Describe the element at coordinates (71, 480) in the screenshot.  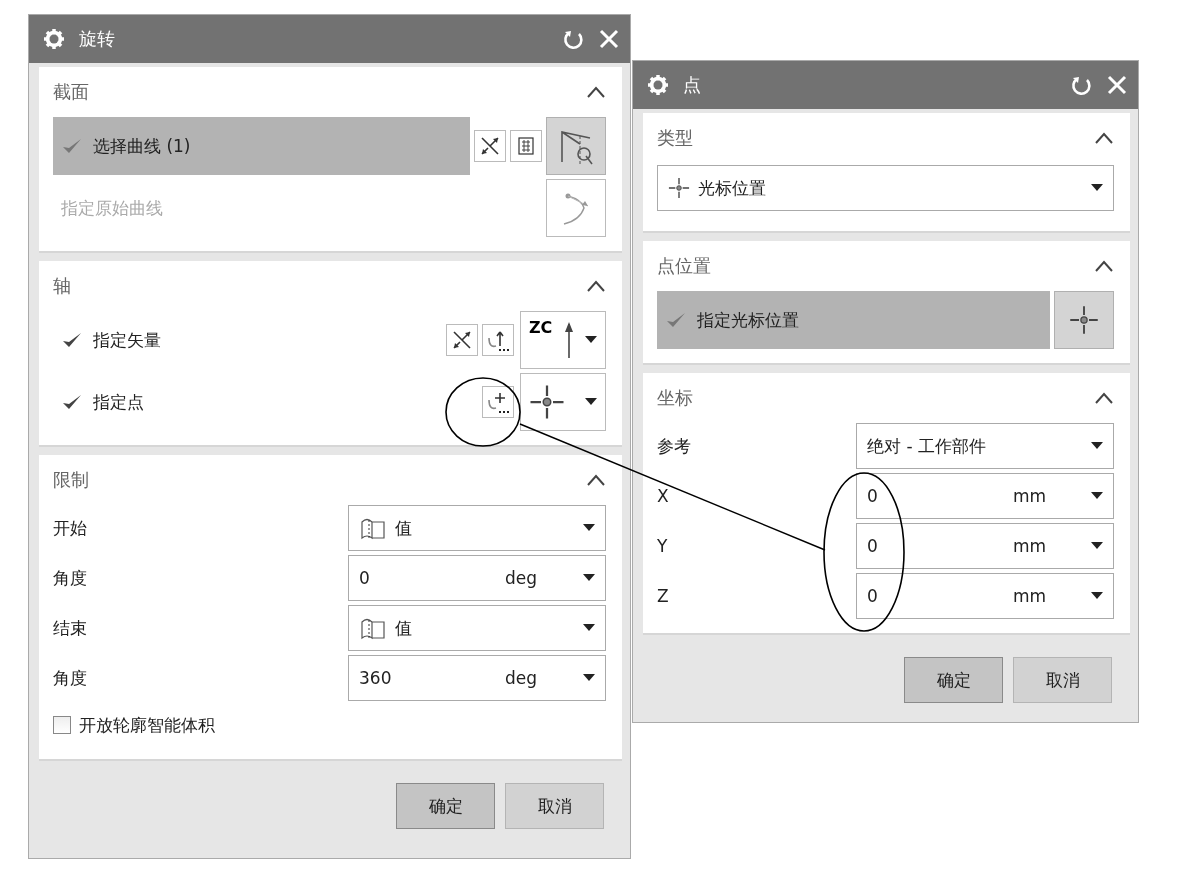
I see `section-title: 限制` at that location.